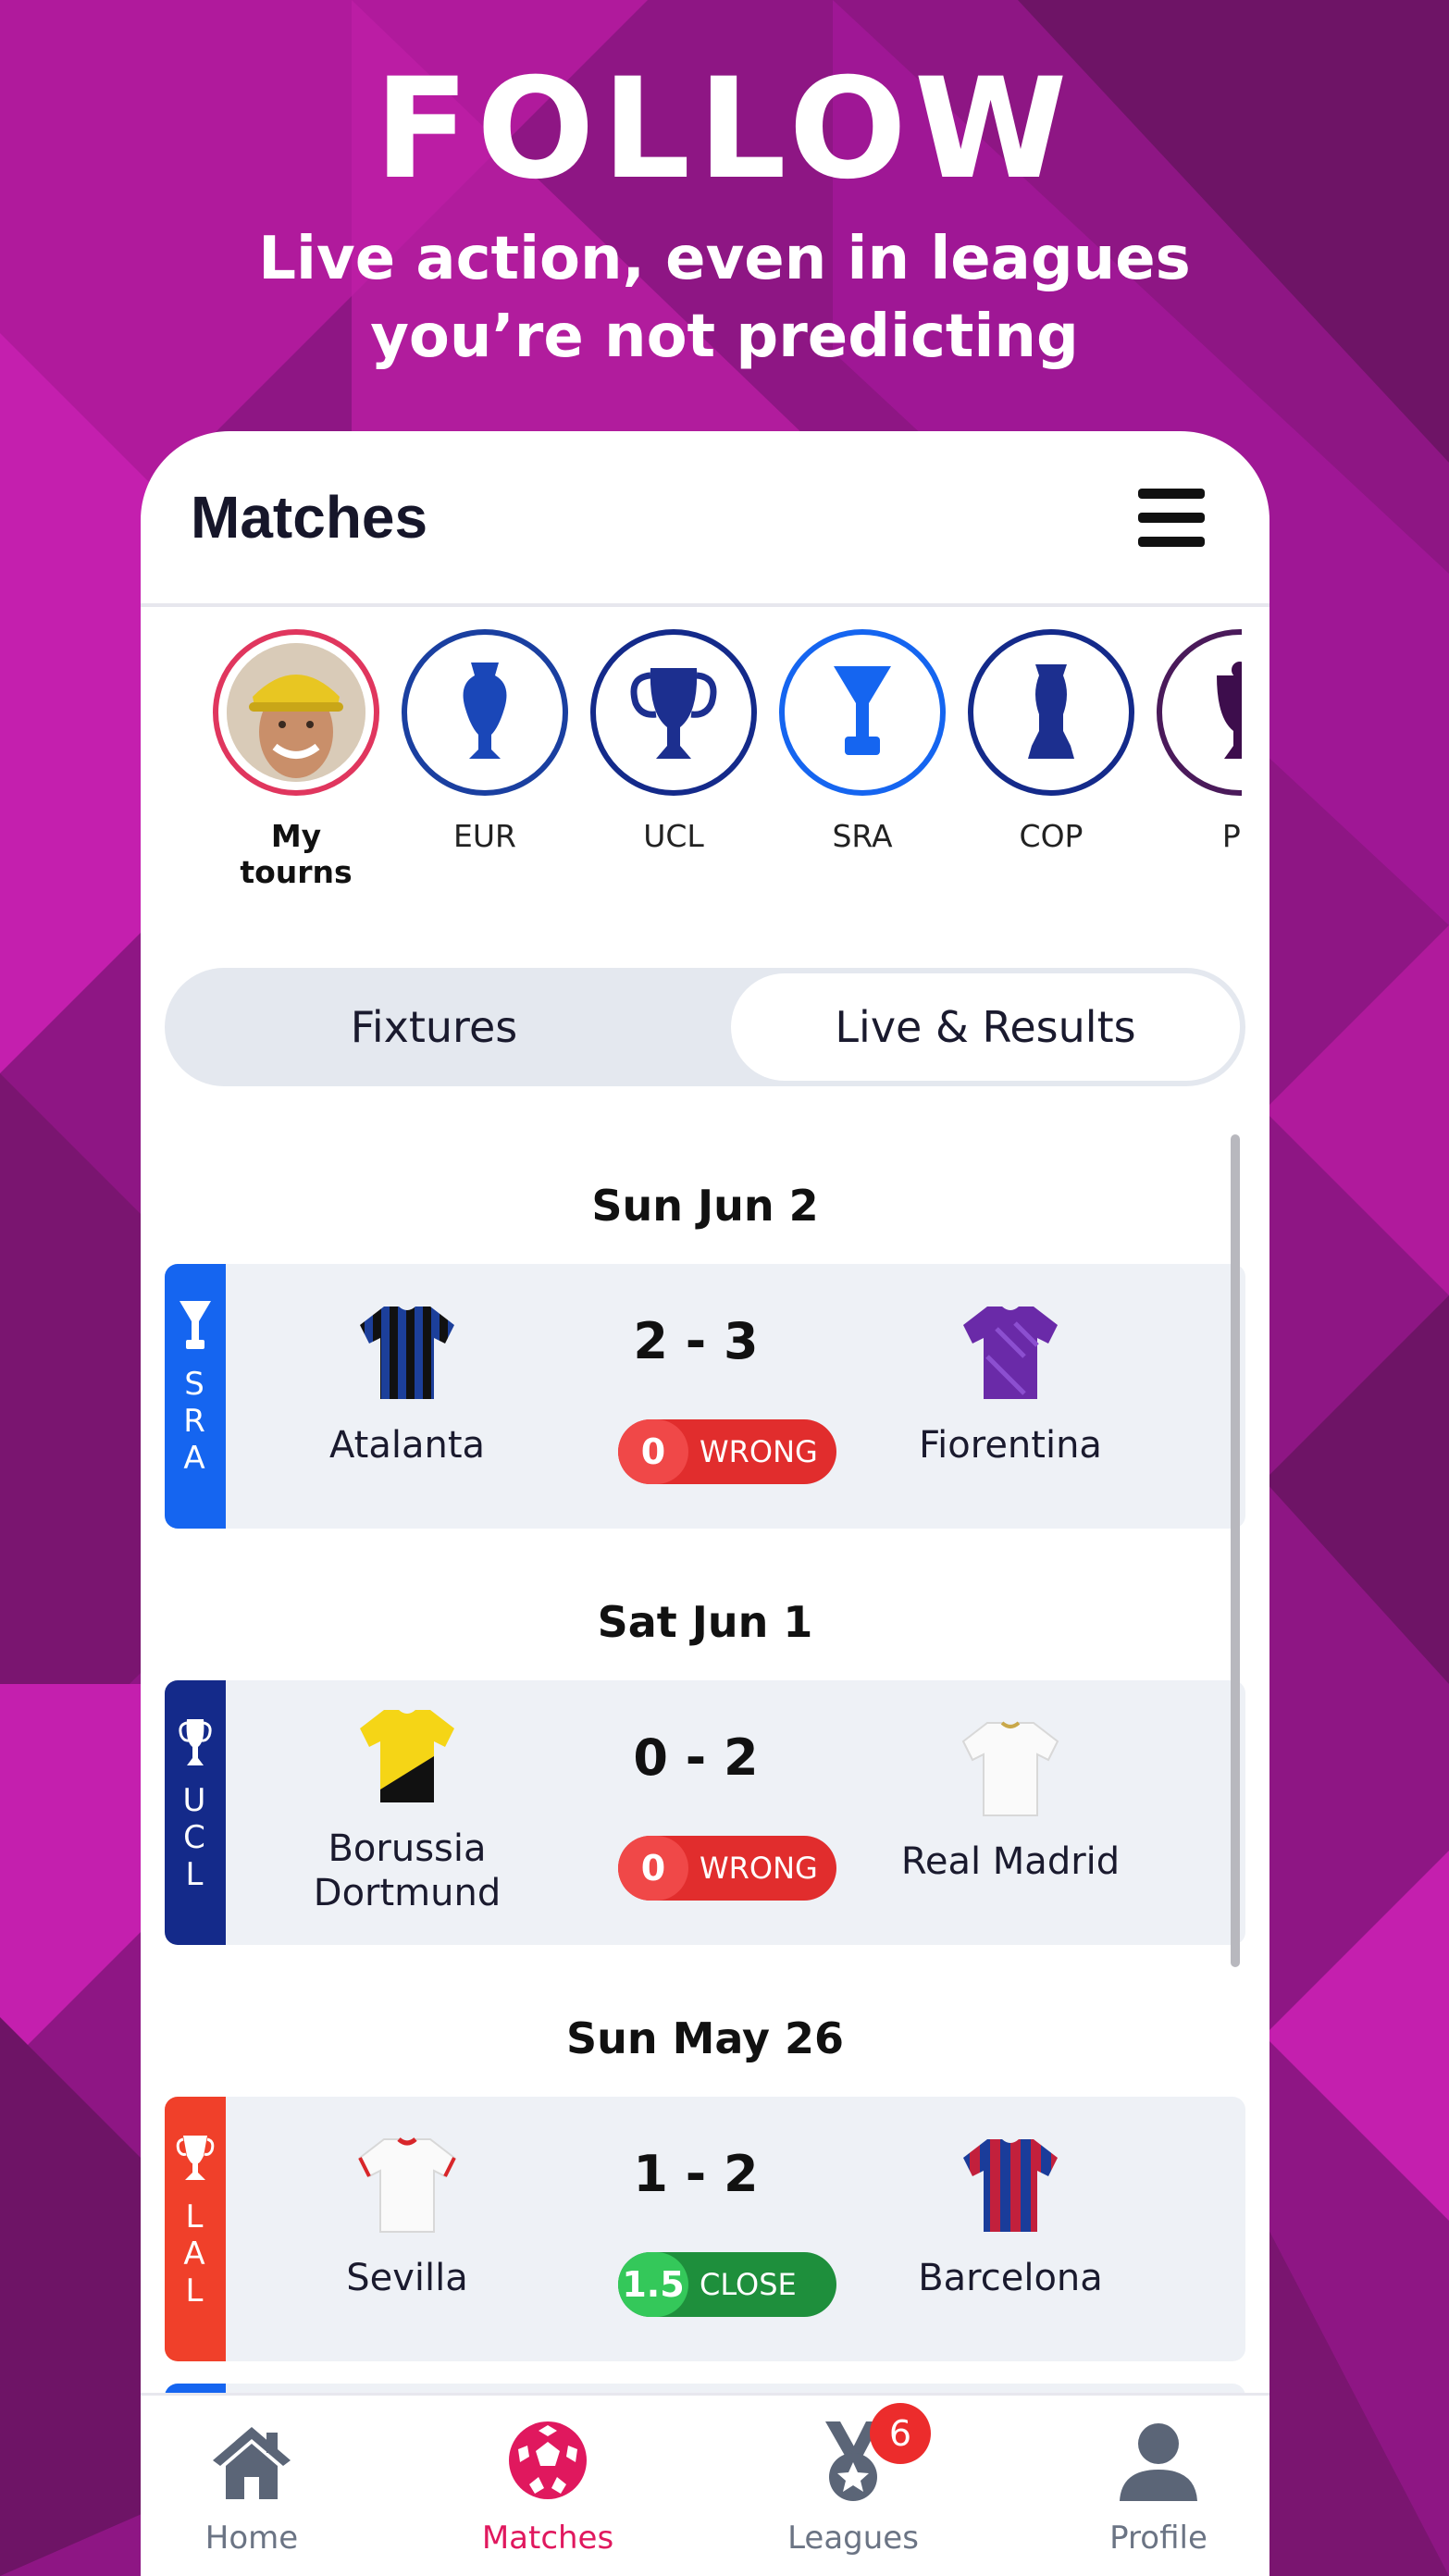  Describe the element at coordinates (1011, 1862) in the screenshot. I see `team-name: Real Madrid` at that location.